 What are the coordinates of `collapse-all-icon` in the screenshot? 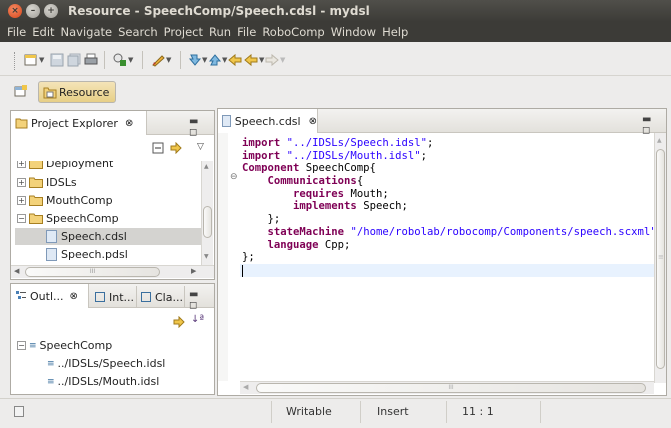 It's located at (158, 148).